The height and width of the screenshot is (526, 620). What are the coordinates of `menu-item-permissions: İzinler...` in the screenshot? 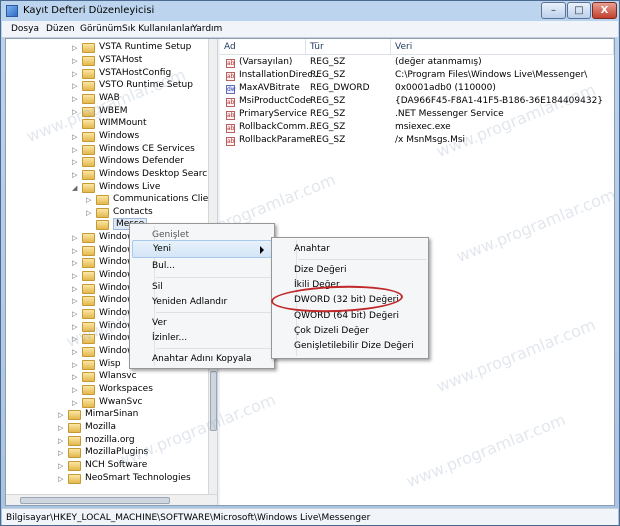 It's located at (202, 338).